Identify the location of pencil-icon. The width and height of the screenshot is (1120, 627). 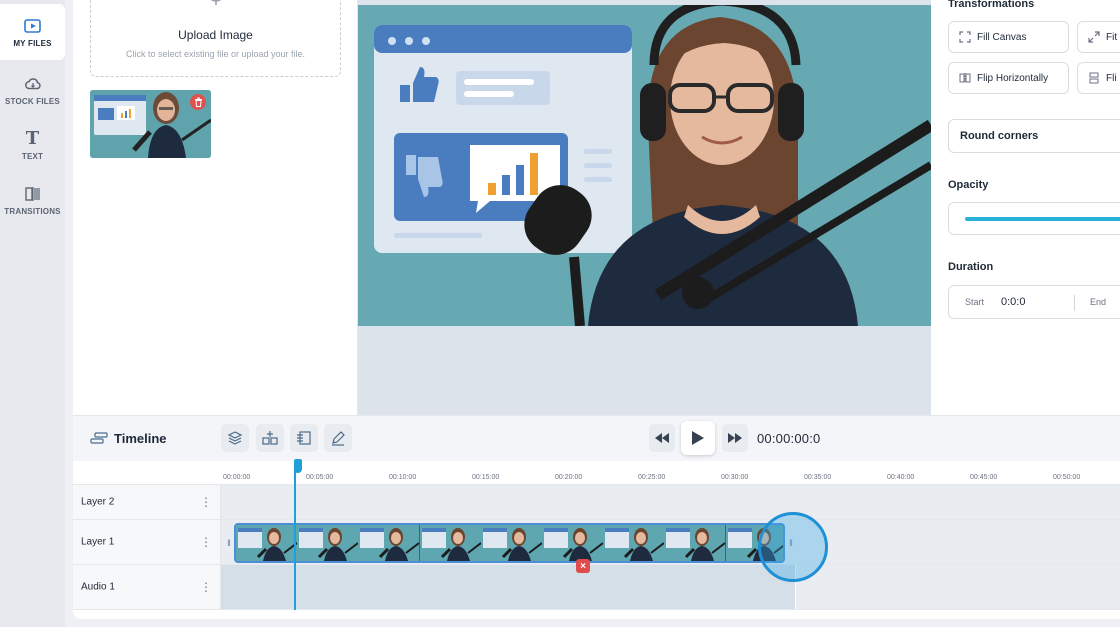
(338, 438).